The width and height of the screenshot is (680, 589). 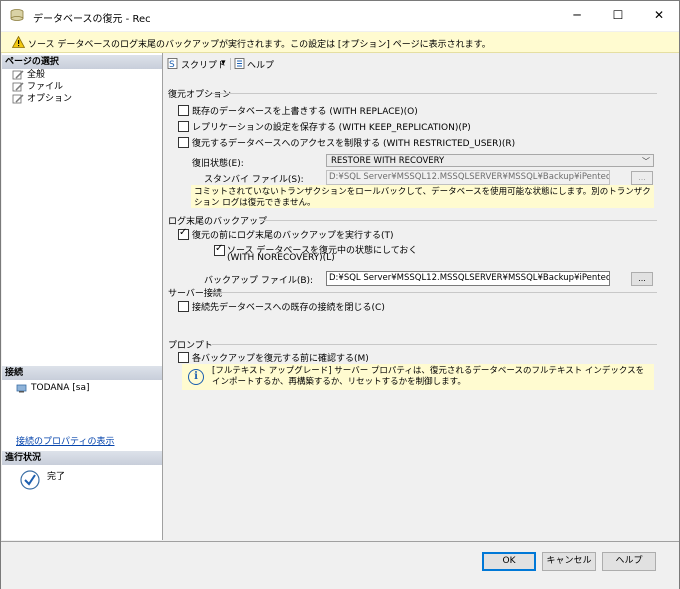 What do you see at coordinates (434, 93) in the screenshot?
I see `restore-options-line` at bounding box center [434, 93].